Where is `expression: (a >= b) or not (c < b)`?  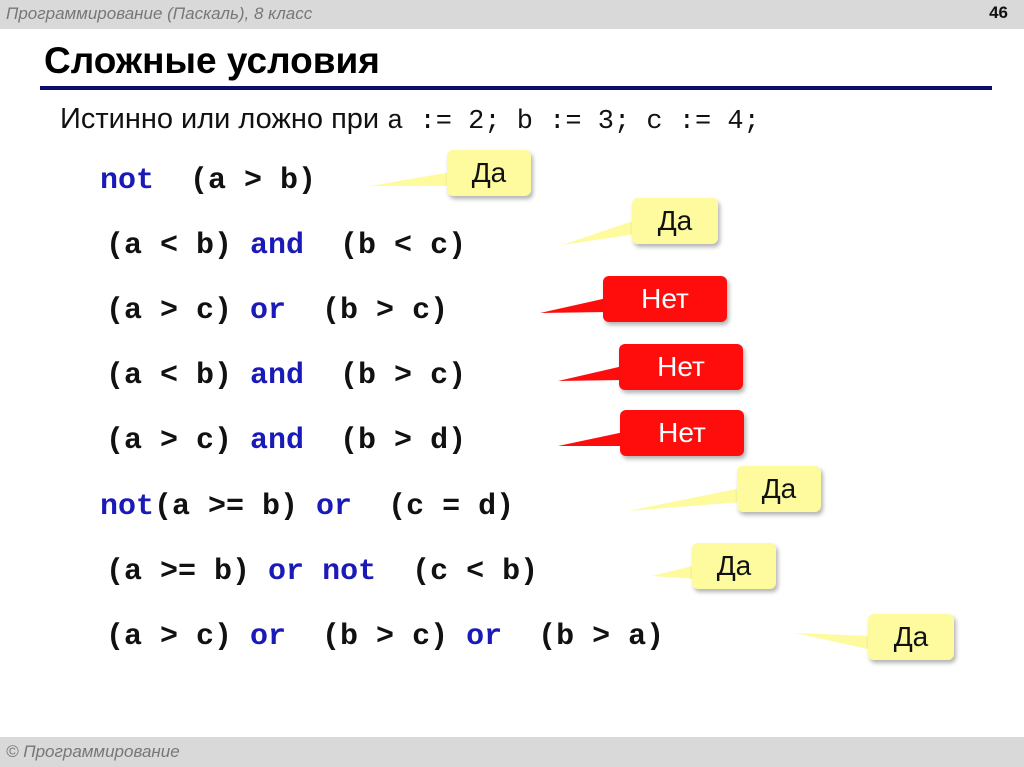
expression: (a >= b) or not (c < b) is located at coordinates (322, 572).